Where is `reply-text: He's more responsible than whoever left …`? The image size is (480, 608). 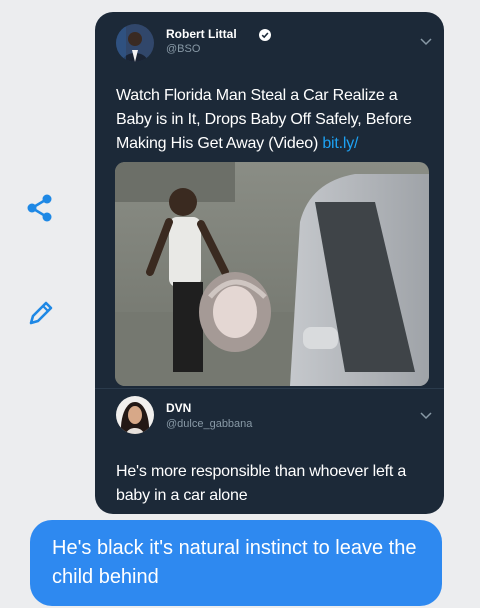
reply-text: He's more responsible than whoever left … is located at coordinates (261, 483).